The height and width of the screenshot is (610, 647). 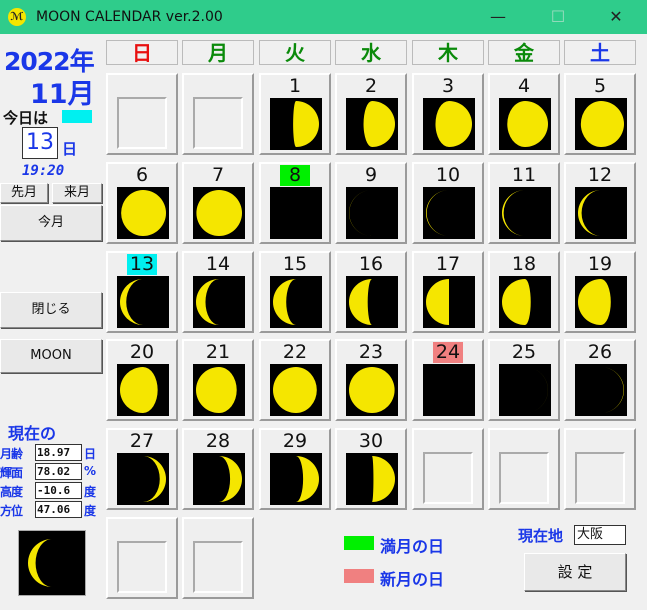 I want to click on day-cell: 29, so click(x=295, y=469).